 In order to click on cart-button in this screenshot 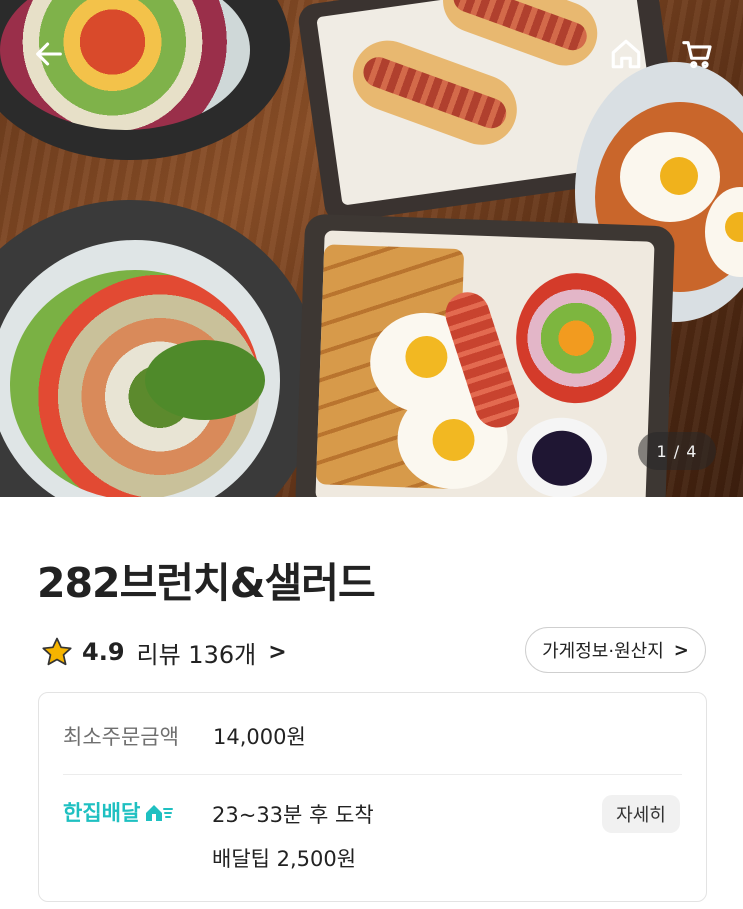, I will do `click(698, 54)`.